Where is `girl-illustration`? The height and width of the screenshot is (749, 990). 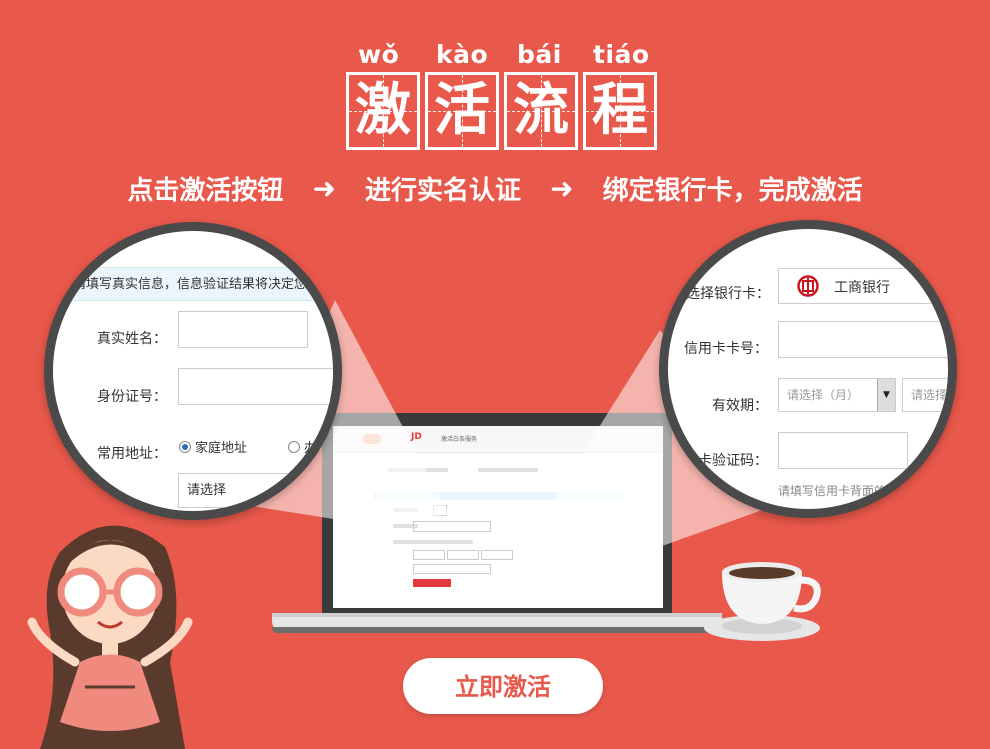 girl-illustration is located at coordinates (110, 637).